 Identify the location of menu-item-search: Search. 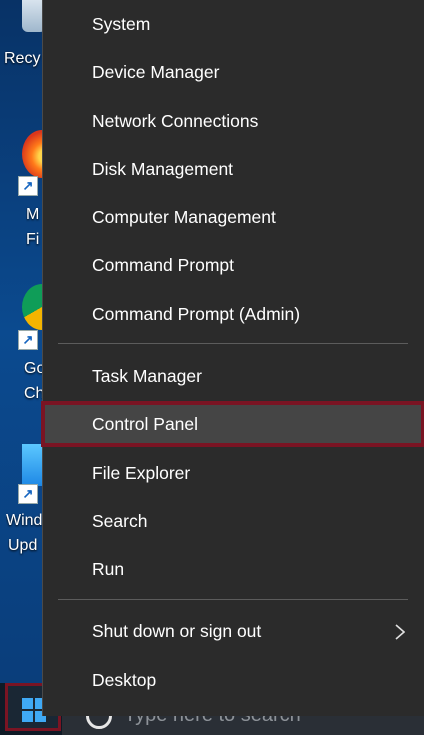
(233, 521).